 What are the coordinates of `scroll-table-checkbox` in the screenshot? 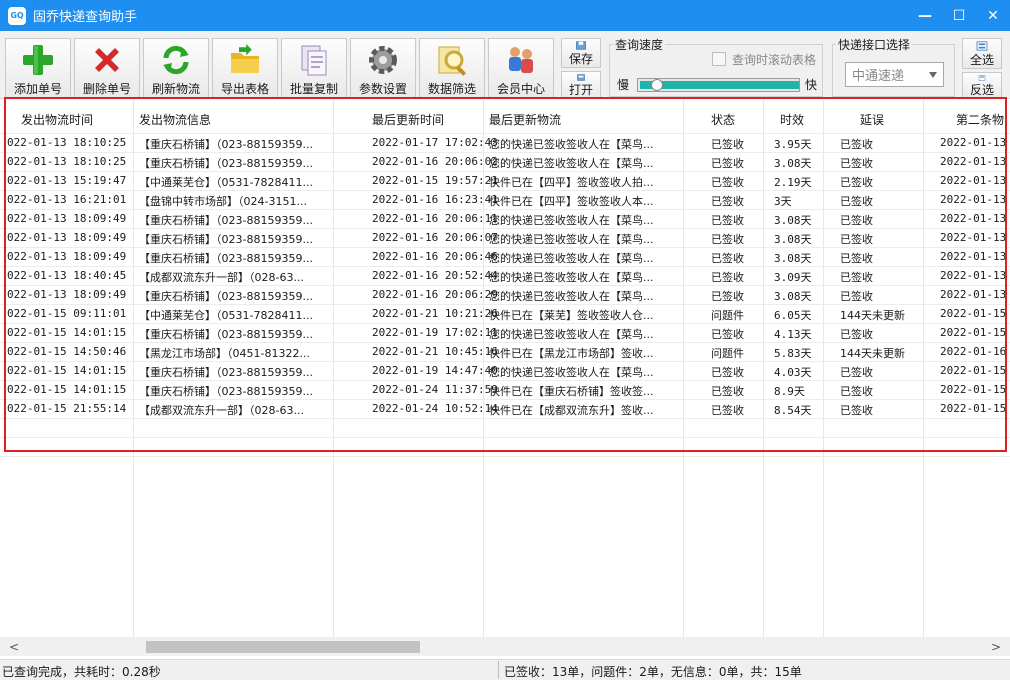 It's located at (719, 59).